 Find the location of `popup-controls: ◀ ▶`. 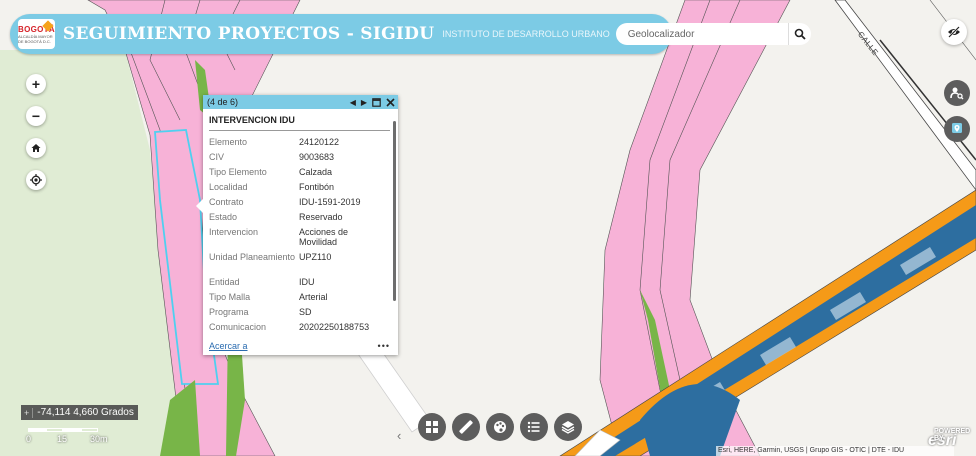

popup-controls: ◀ ▶ is located at coordinates (372, 102).